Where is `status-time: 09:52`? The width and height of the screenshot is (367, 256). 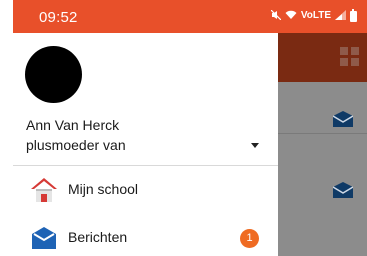 status-time: 09:52 is located at coordinates (58, 17).